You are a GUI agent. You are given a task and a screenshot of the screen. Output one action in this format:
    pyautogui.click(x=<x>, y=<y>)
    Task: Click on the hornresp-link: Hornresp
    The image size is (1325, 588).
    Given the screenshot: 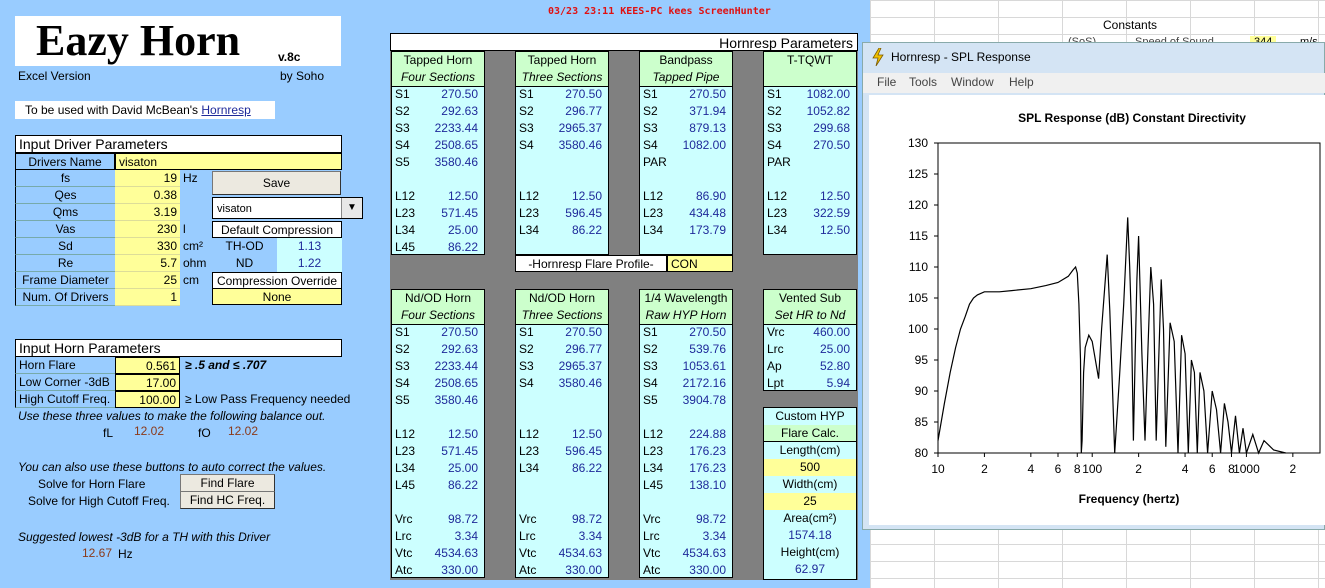 What is the action you would take?
    pyautogui.click(x=225, y=110)
    